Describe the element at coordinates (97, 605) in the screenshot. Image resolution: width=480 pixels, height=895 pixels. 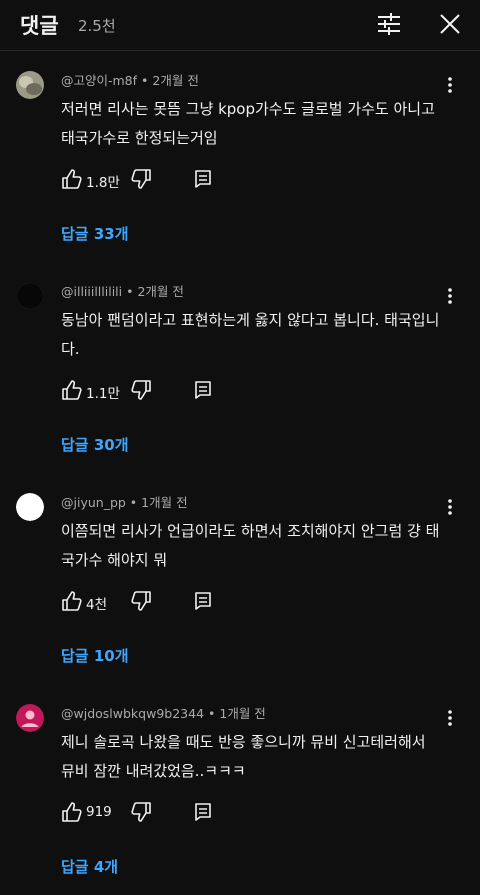
I see `like-count: 4천` at that location.